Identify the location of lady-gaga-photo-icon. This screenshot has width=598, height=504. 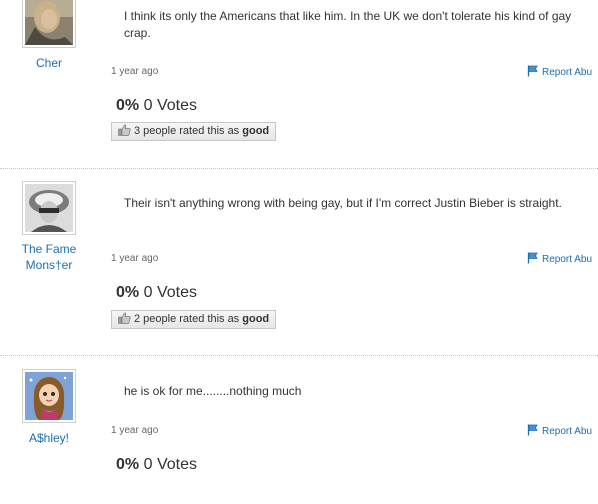
(49, 208).